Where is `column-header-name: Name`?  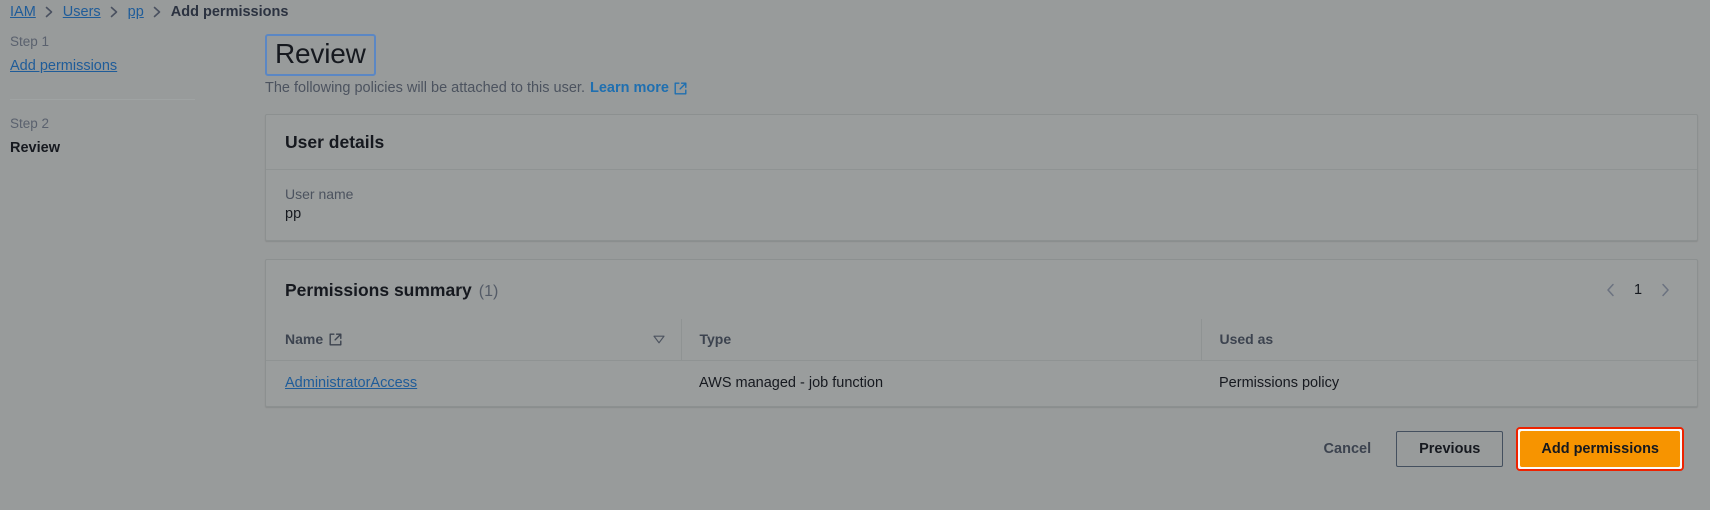
column-header-name: Name is located at coordinates (473, 340).